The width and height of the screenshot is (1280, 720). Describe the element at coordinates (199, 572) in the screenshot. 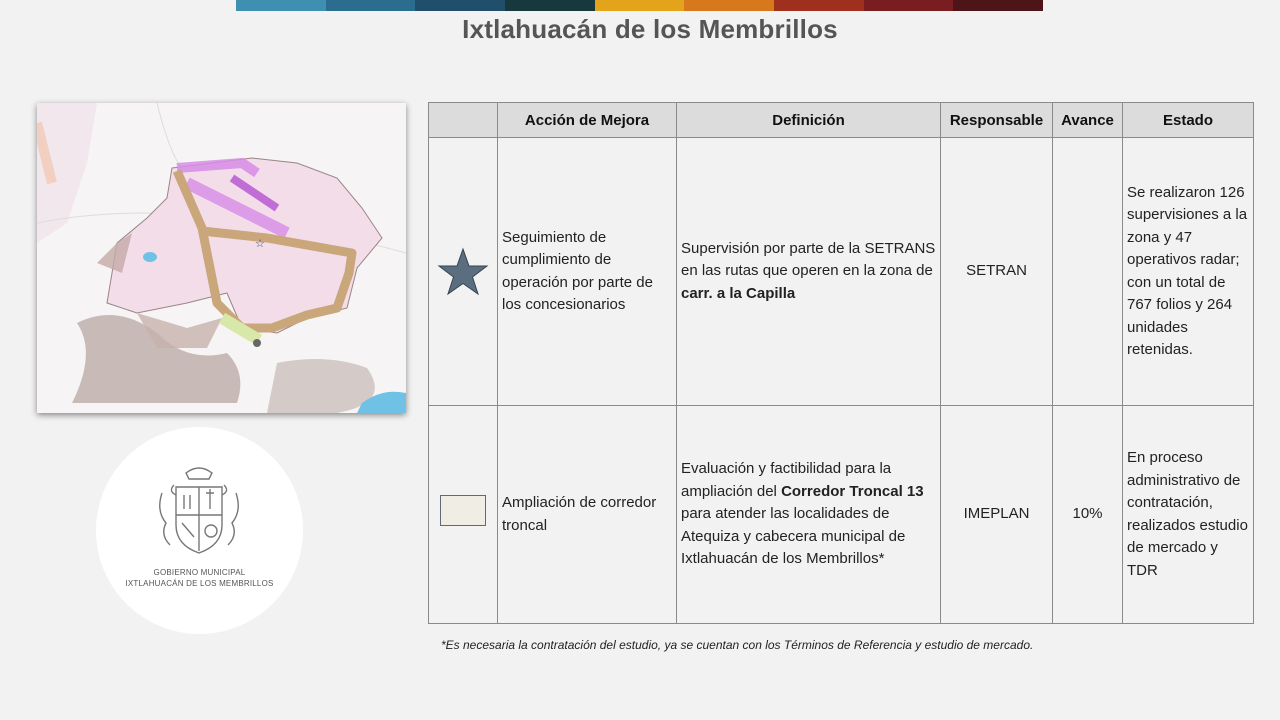

I see `seal-line-1: GOBIERNO MUNICIPAL` at that location.